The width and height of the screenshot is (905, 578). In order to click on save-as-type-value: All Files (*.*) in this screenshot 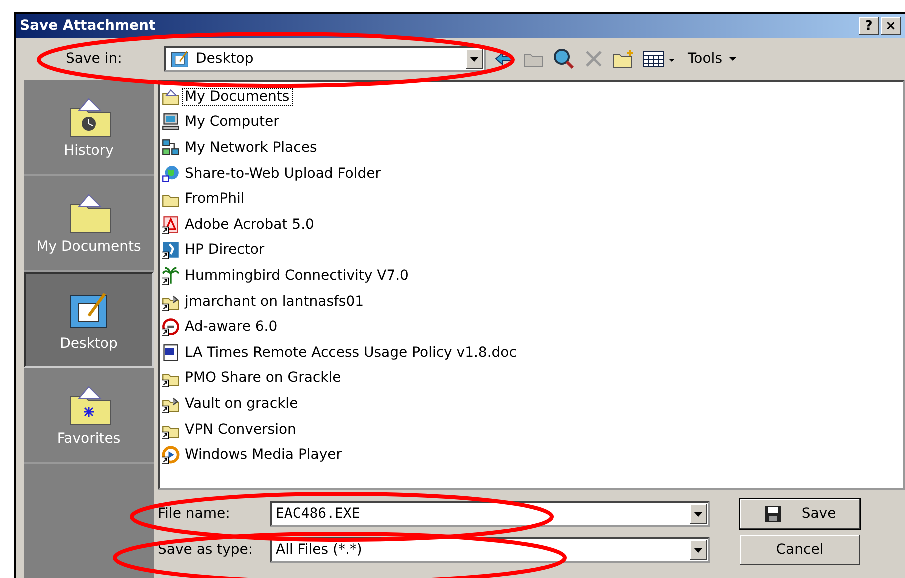, I will do `click(319, 550)`.